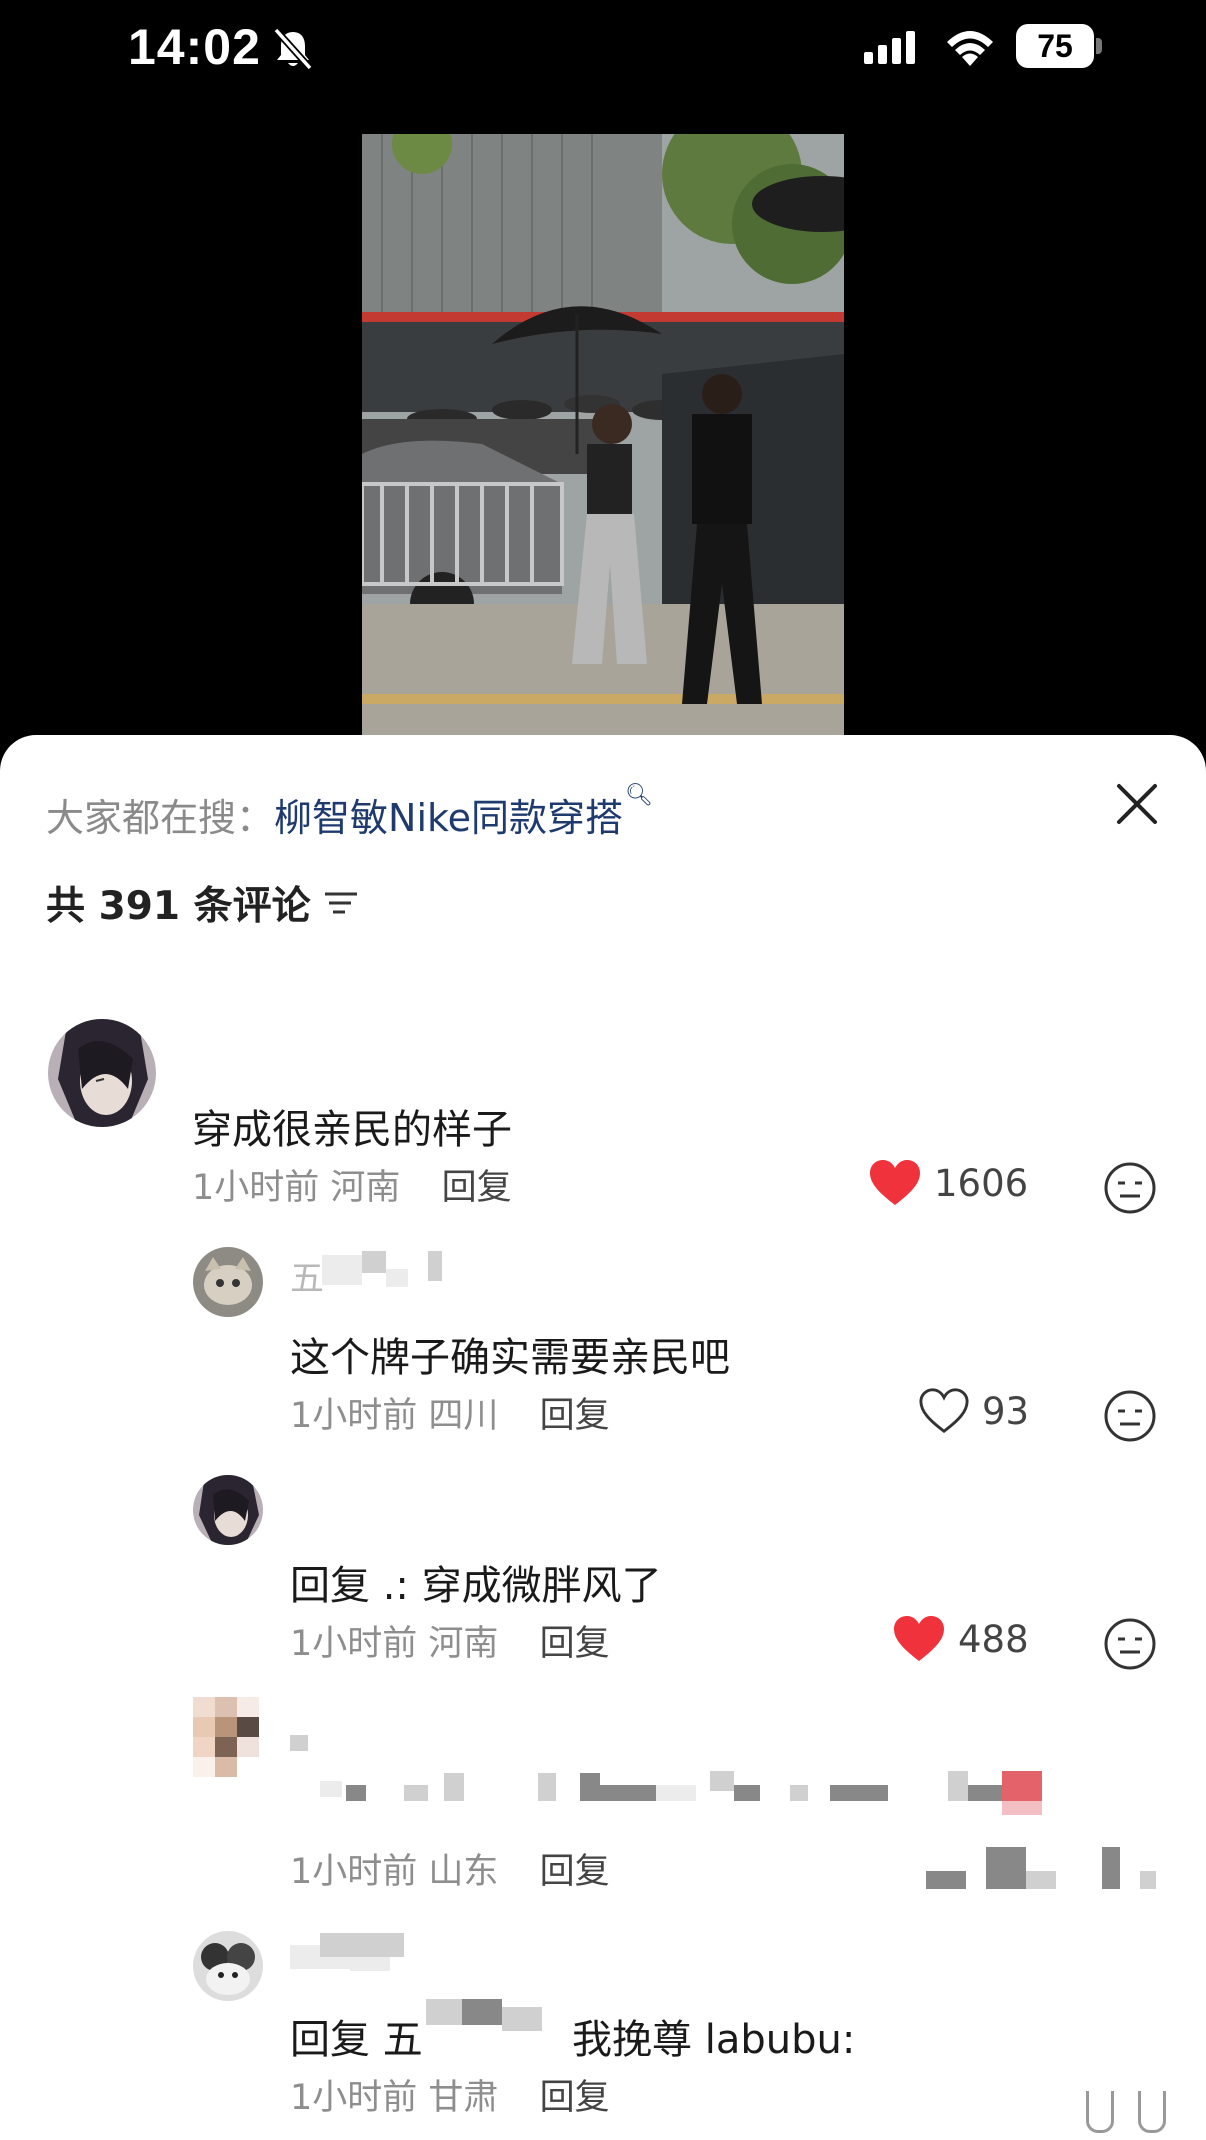 The image size is (1206, 2140). I want to click on comment-text-prefix: 回复 五, so click(356, 2040).